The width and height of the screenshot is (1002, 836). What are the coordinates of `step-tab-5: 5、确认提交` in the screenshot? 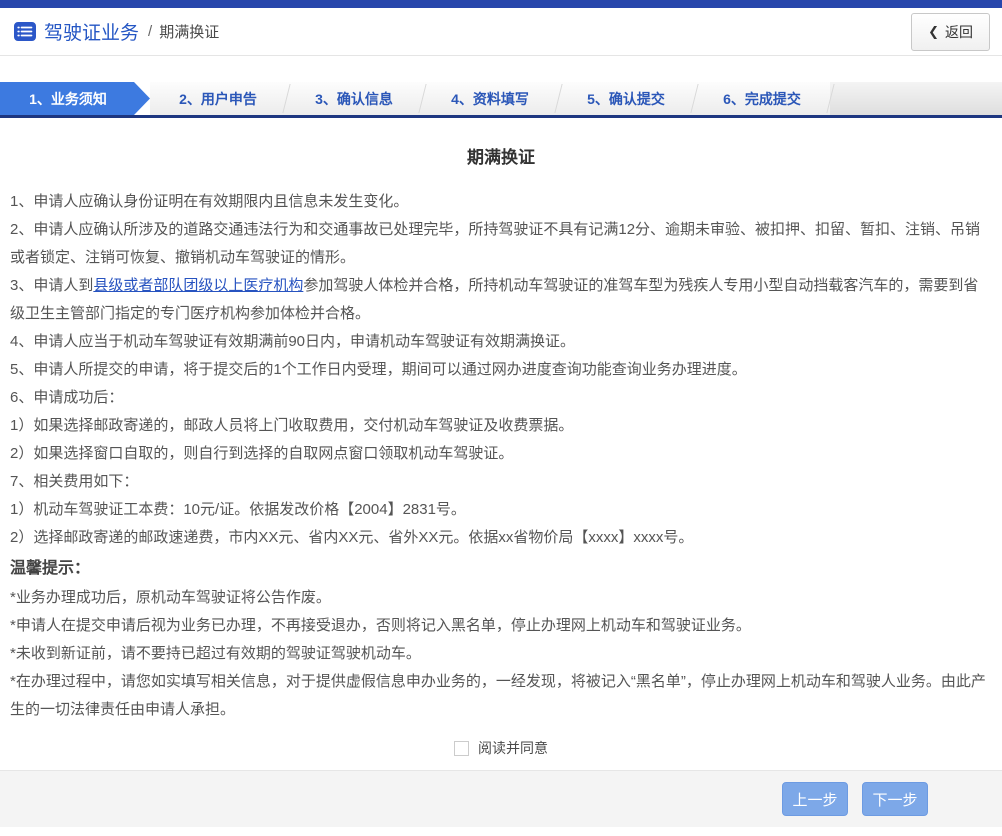 It's located at (626, 98).